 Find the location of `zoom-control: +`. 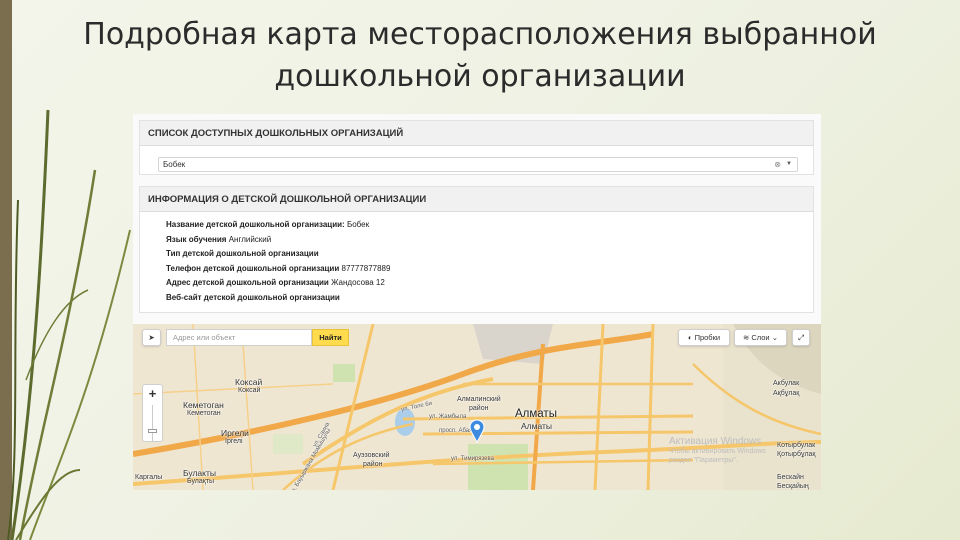

zoom-control: + is located at coordinates (152, 413).